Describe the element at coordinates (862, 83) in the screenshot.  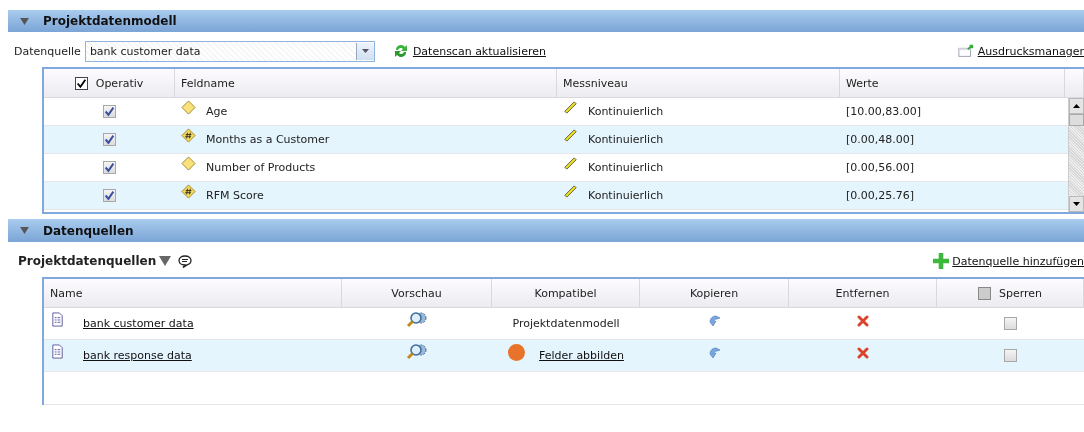
I see `column-header: Werte` at that location.